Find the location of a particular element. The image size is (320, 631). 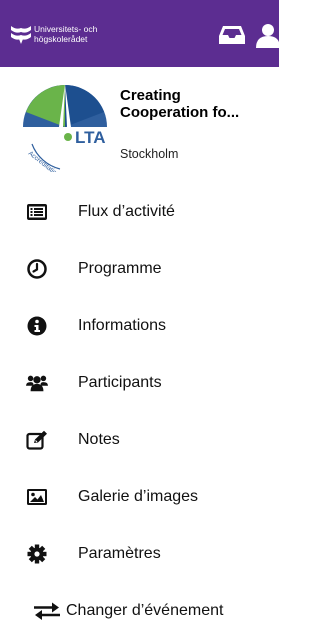

menu-item-informations: Informations is located at coordinates (139, 326).